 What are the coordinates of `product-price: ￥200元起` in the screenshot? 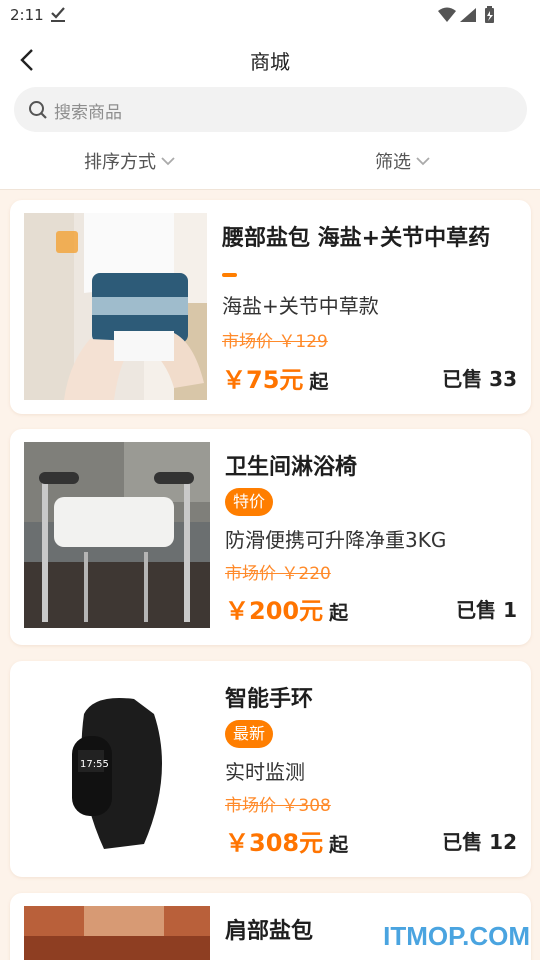 It's located at (286, 608).